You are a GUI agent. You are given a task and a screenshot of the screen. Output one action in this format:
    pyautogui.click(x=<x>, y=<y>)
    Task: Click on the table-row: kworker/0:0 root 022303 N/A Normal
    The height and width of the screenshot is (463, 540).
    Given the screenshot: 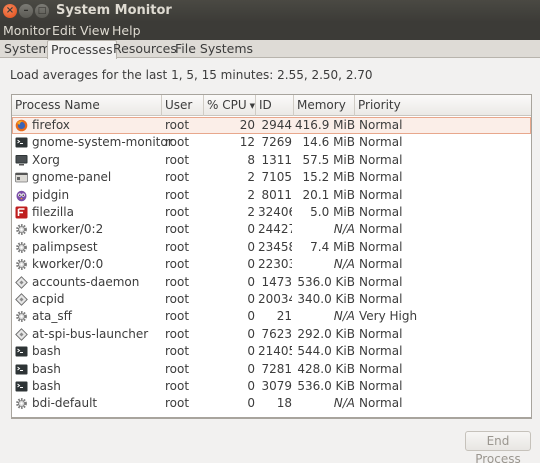 What is the action you would take?
    pyautogui.click(x=271, y=264)
    